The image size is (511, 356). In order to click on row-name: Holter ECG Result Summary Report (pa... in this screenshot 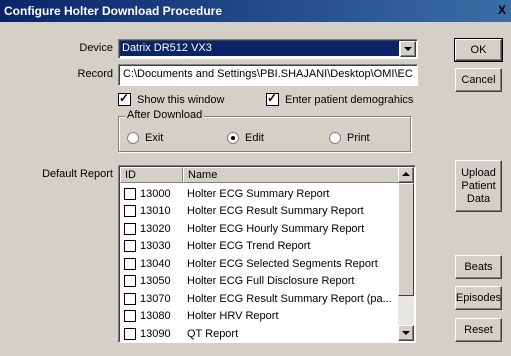, I will do `click(289, 298)`.